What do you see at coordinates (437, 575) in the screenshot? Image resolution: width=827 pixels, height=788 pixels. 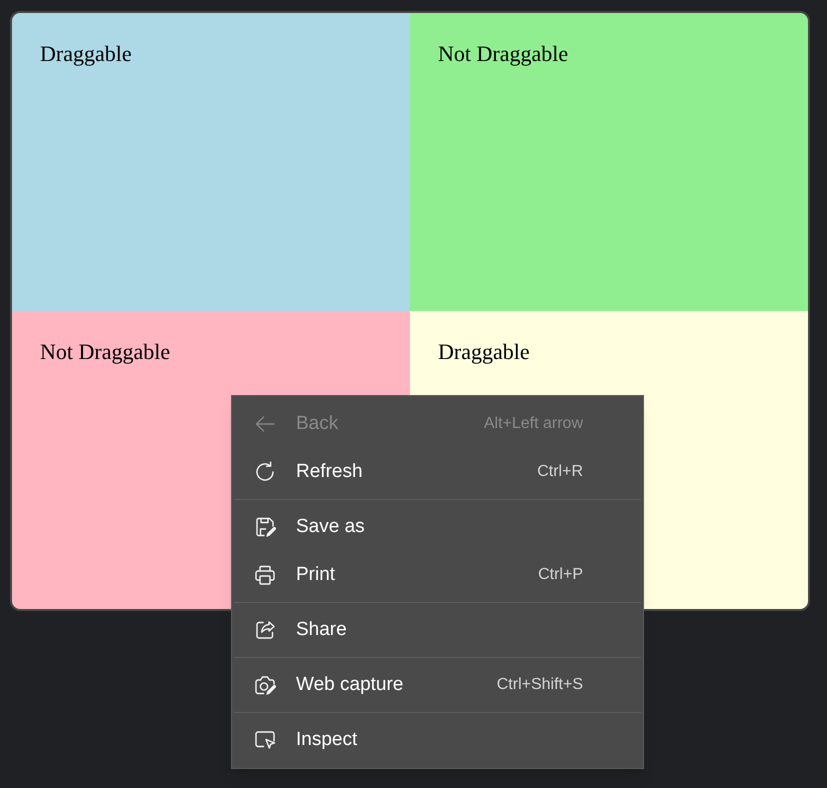 I see `menu-item: Print Ctrl+P` at bounding box center [437, 575].